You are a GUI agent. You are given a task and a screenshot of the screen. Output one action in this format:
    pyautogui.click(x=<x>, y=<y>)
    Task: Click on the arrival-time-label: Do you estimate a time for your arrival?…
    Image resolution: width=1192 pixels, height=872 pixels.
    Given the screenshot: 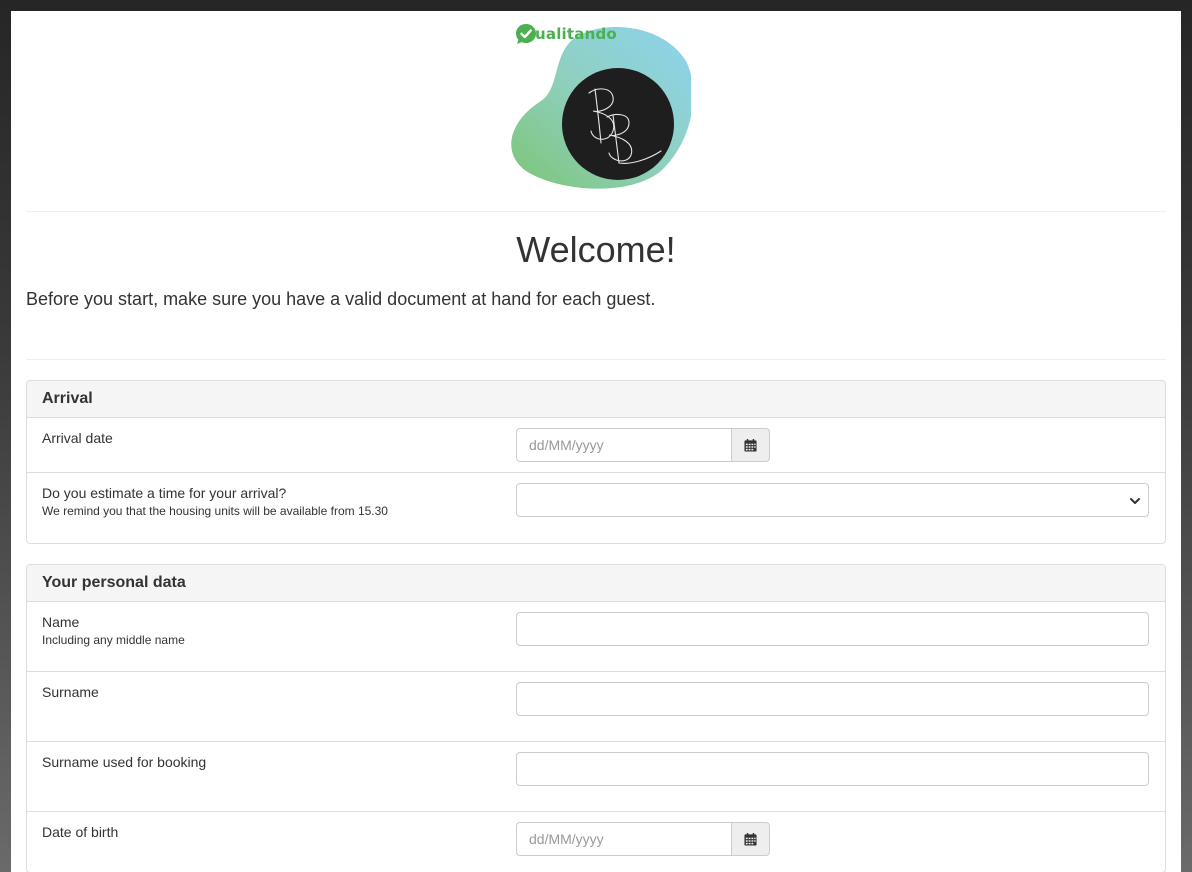 What is the action you would take?
    pyautogui.click(x=215, y=501)
    